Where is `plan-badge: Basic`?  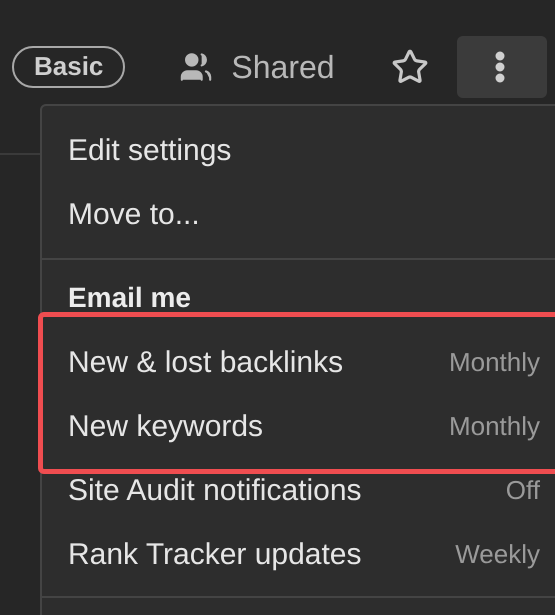 plan-badge: Basic is located at coordinates (69, 67).